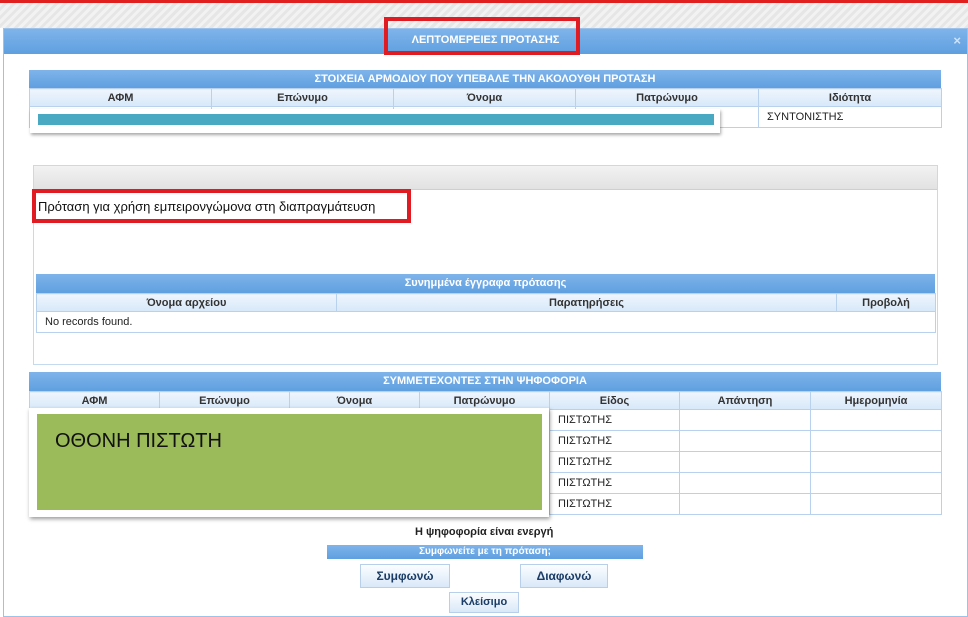 This screenshot has width=968, height=617. Describe the element at coordinates (482, 36) in the screenshot. I see `title-highlight-box` at that location.